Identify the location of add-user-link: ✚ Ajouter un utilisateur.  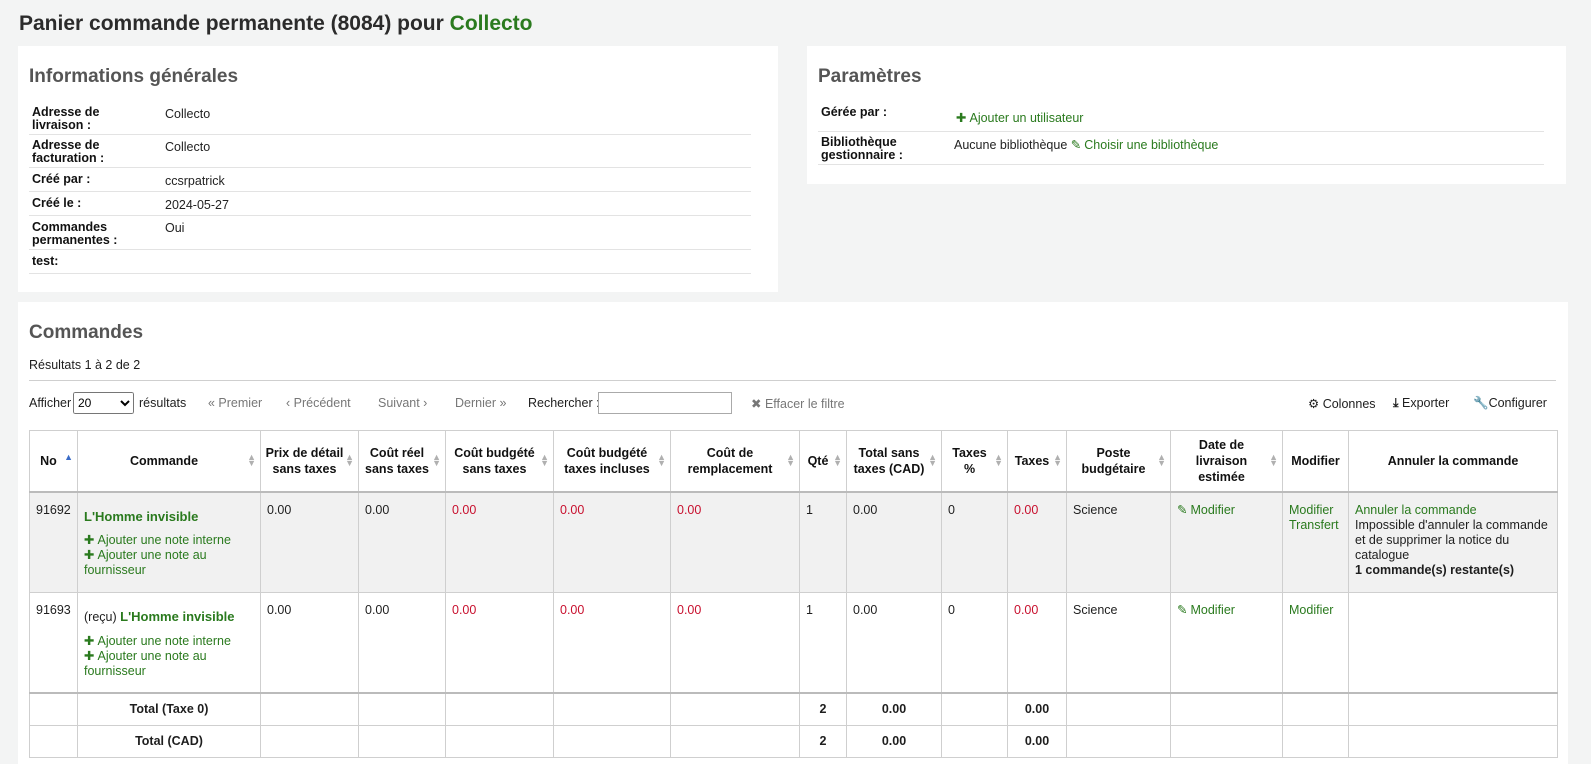
(1019, 117).